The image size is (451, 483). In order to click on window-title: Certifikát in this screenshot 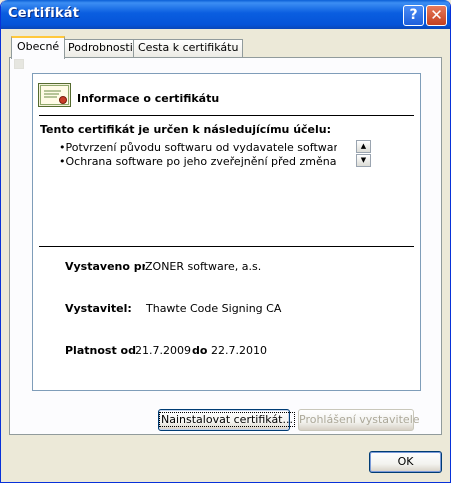, I will do `click(44, 13)`.